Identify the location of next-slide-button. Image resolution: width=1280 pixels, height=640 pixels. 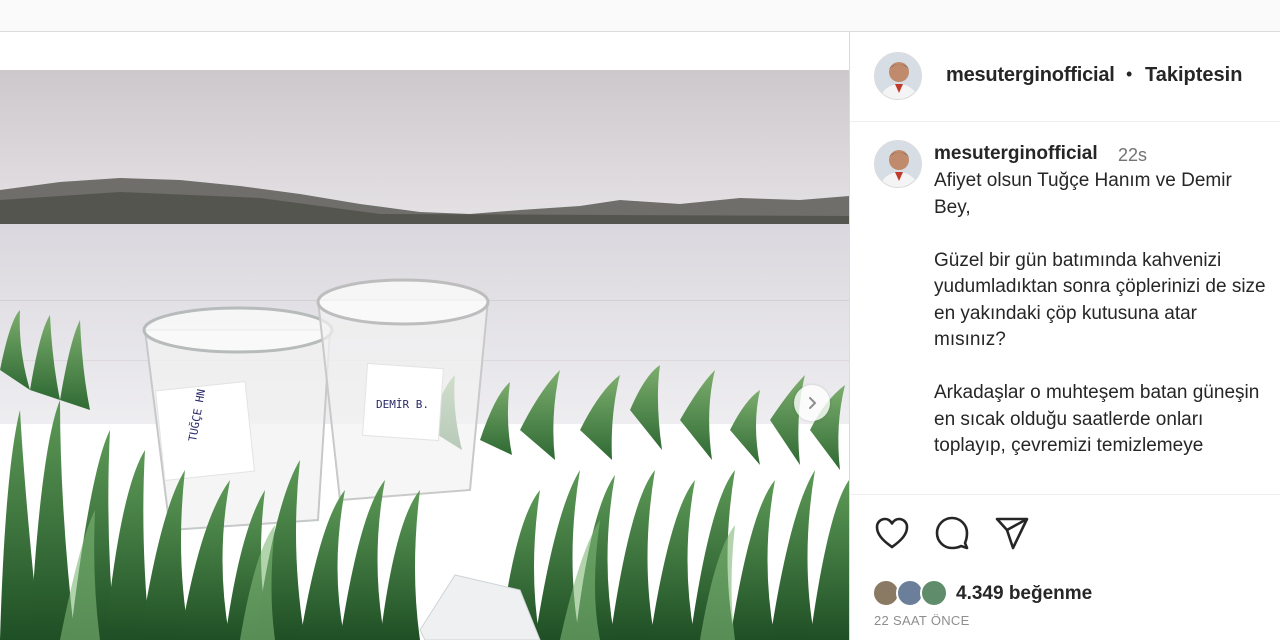
(812, 403).